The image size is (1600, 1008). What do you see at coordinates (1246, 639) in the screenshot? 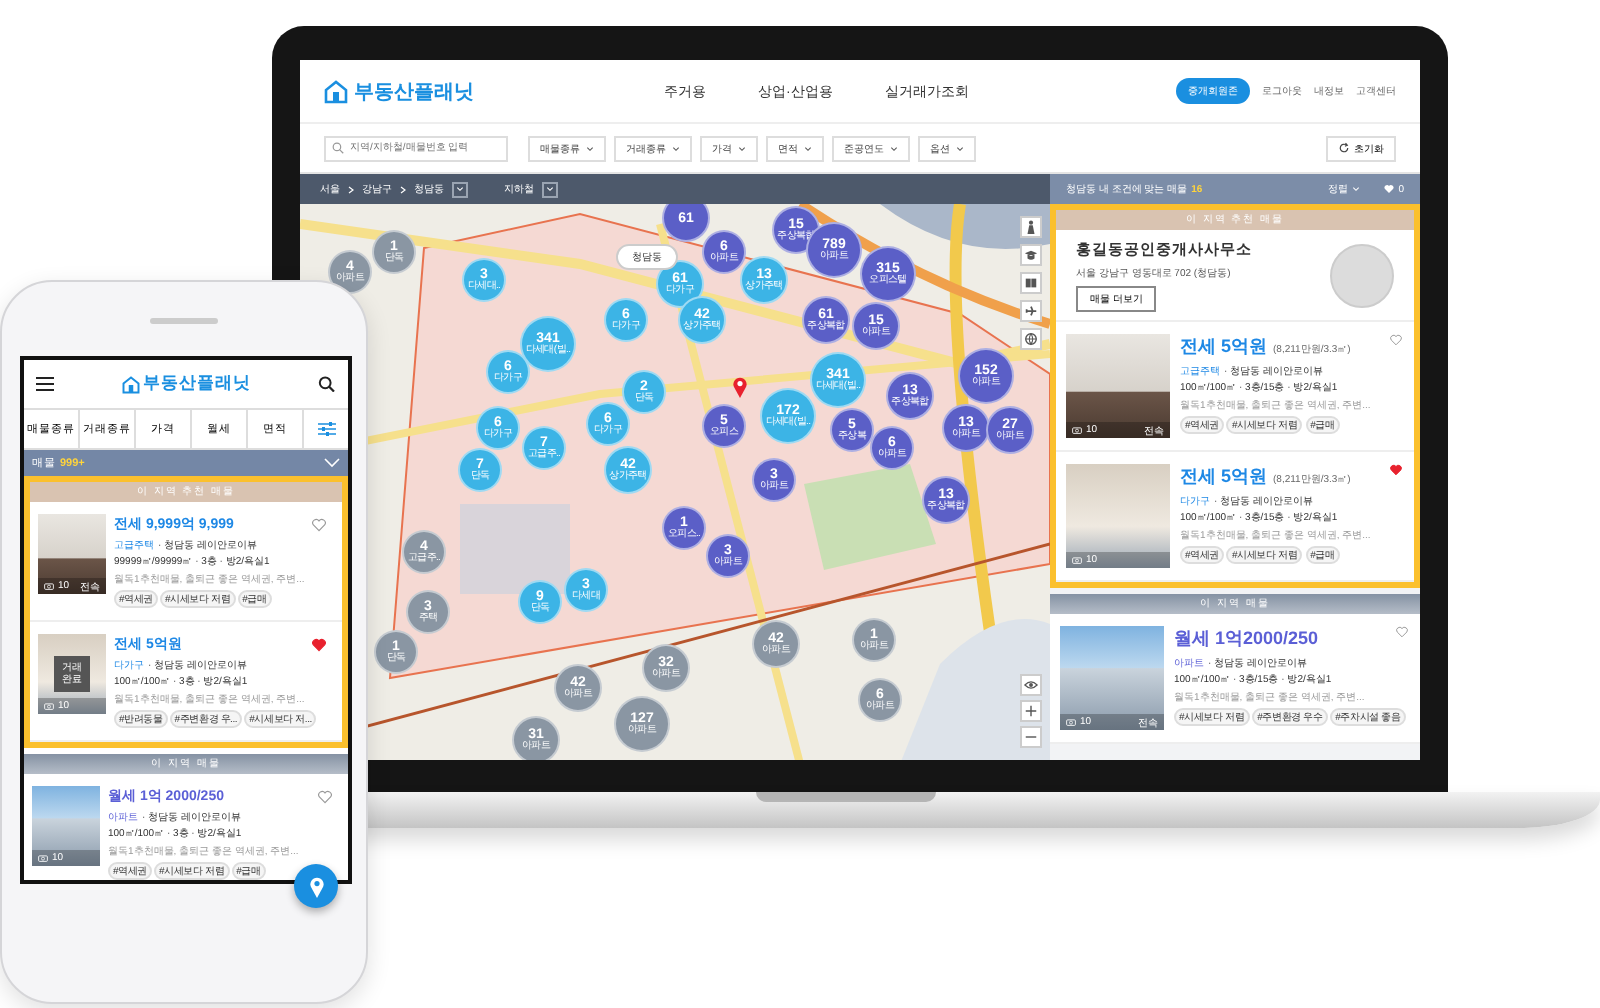
I see `listing-price: 월세 1억2000/250` at bounding box center [1246, 639].